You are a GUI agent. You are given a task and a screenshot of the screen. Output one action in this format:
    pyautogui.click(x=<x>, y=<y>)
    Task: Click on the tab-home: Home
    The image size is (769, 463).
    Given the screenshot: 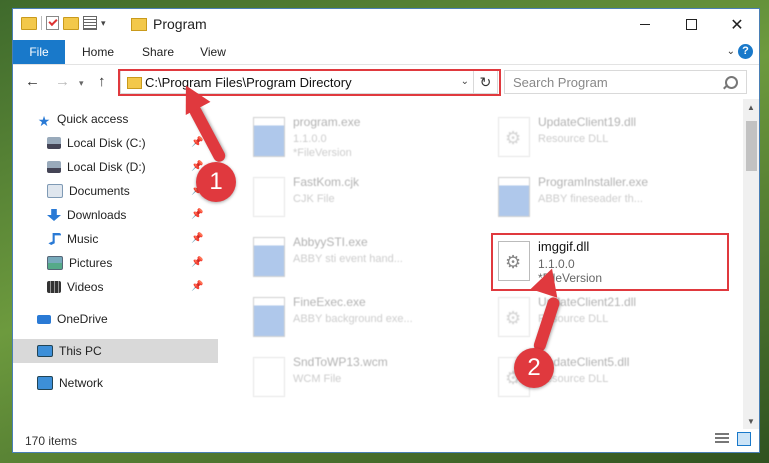 What is the action you would take?
    pyautogui.click(x=98, y=52)
    